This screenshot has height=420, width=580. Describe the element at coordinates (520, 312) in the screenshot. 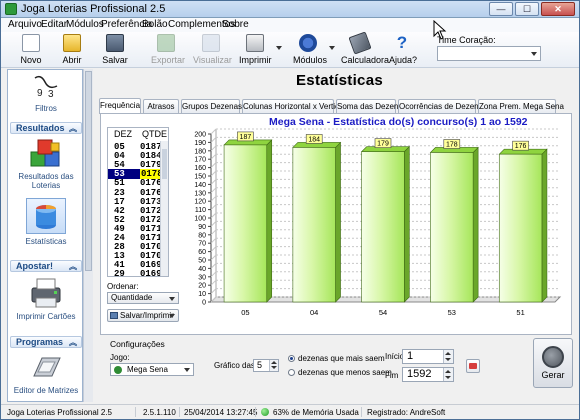

I see `x-tick-label: 51` at that location.